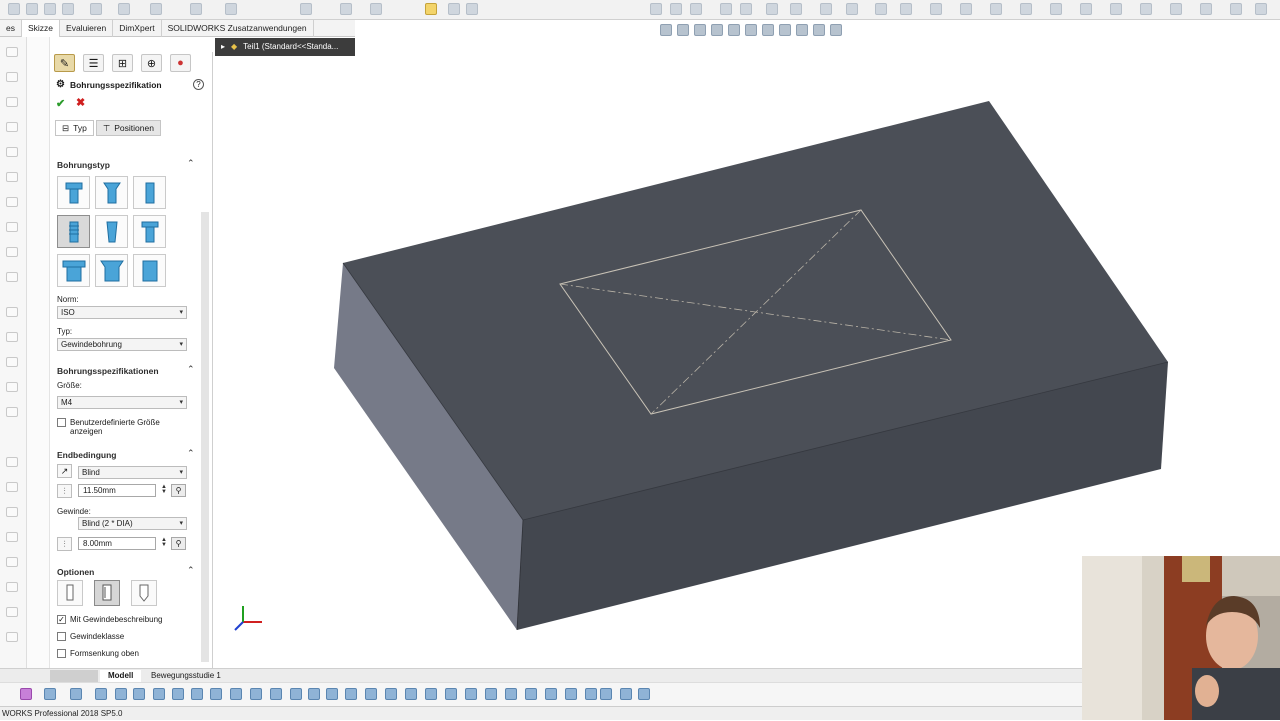  I want to click on display-manager-tab: ●, so click(180, 63).